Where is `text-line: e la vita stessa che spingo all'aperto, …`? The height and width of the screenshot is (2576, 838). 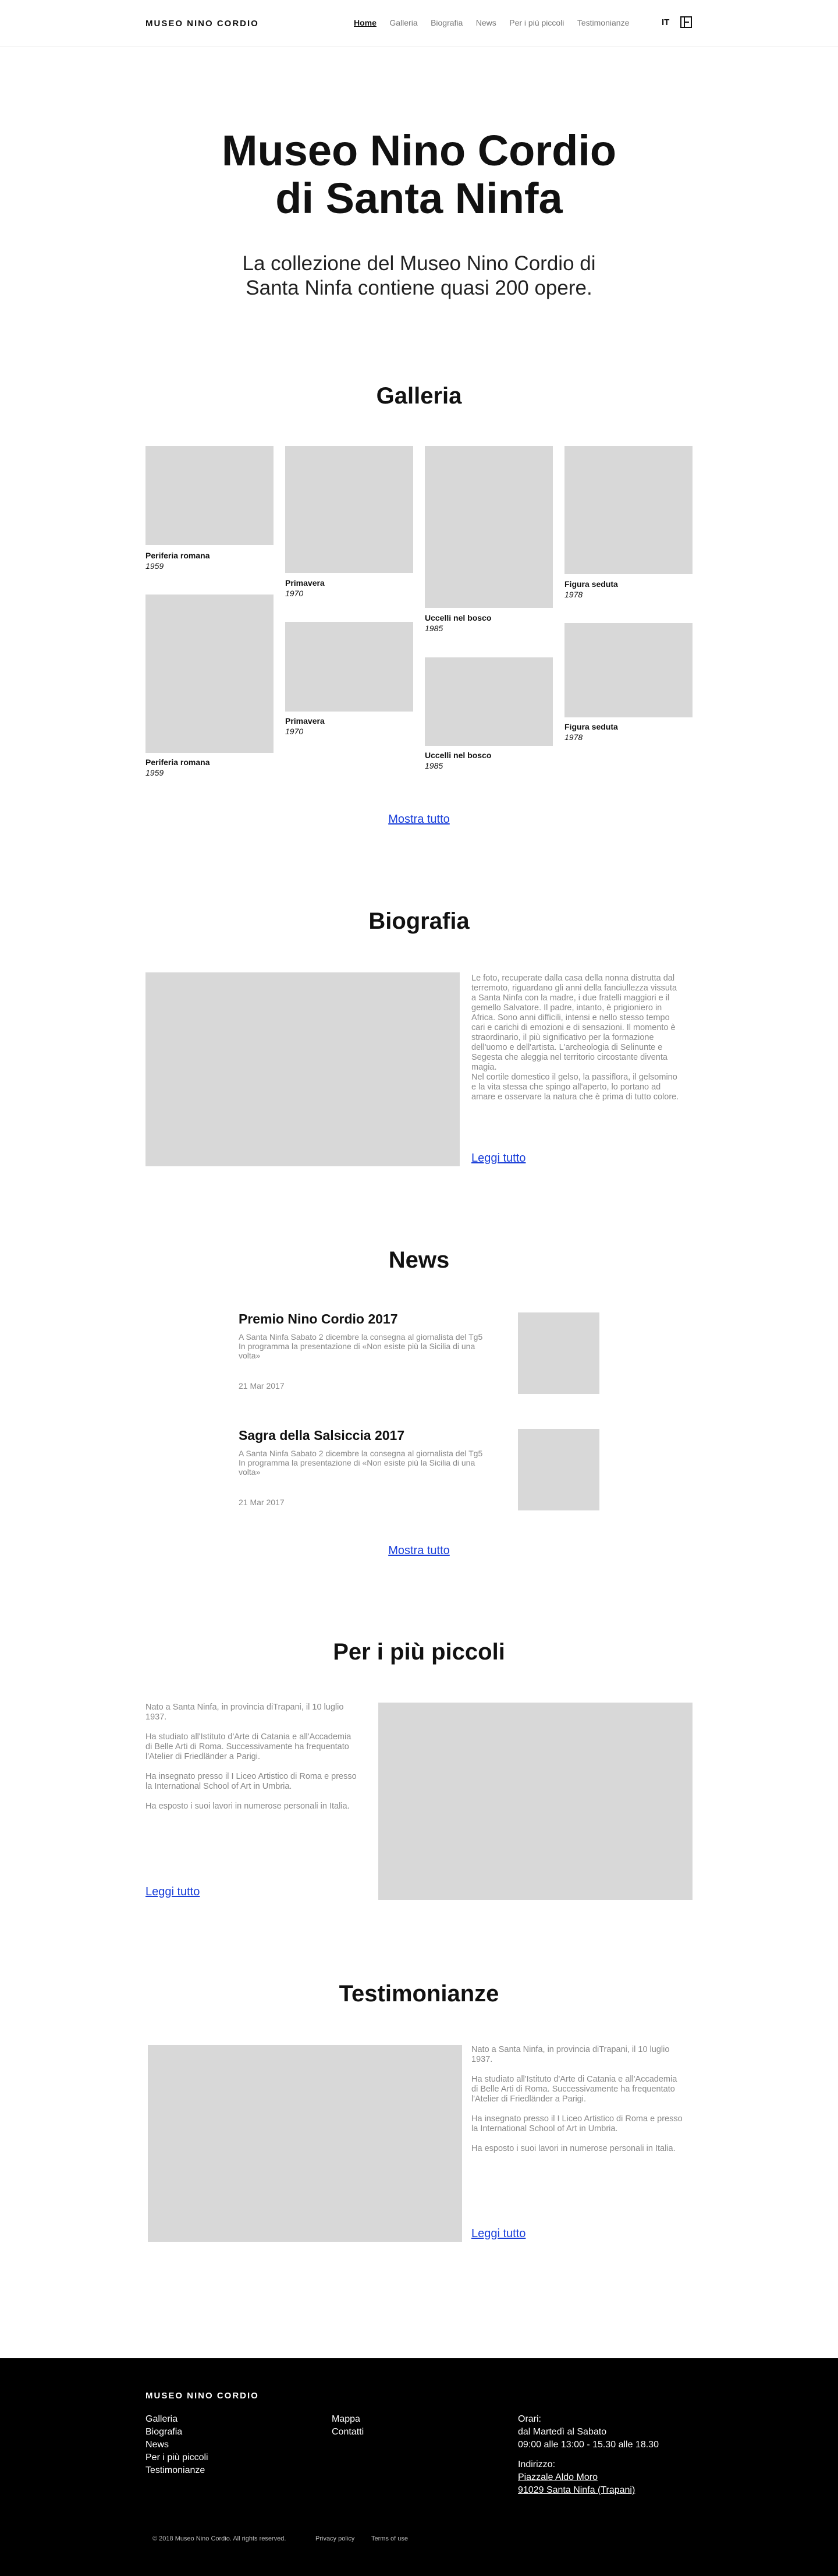
text-line: e la vita stessa che spingo all'aperto, … is located at coordinates (566, 1087).